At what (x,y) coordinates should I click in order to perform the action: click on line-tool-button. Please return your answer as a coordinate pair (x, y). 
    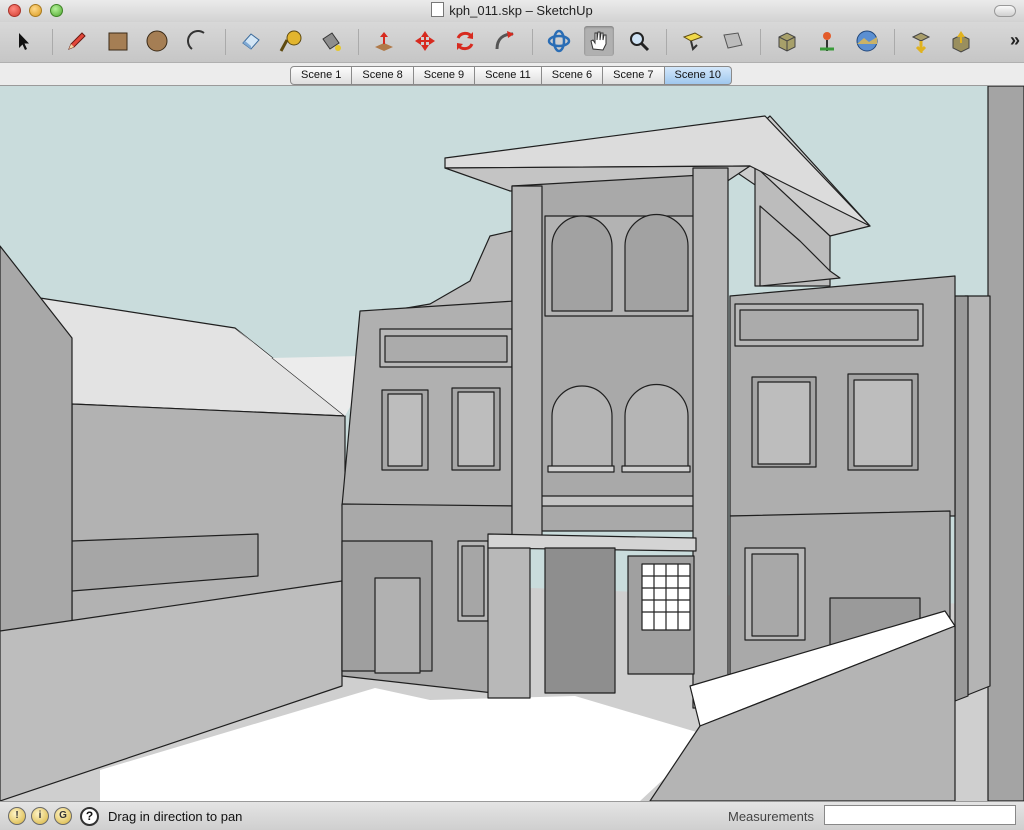
    Looking at the image, I should click on (77, 41).